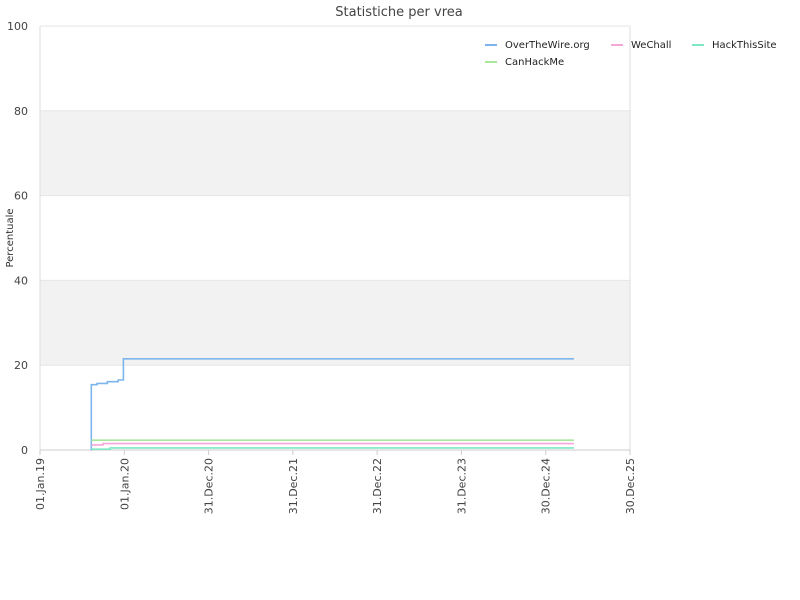 The width and height of the screenshot is (800, 600). What do you see at coordinates (21, 365) in the screenshot?
I see `y-tick-label: 20` at bounding box center [21, 365].